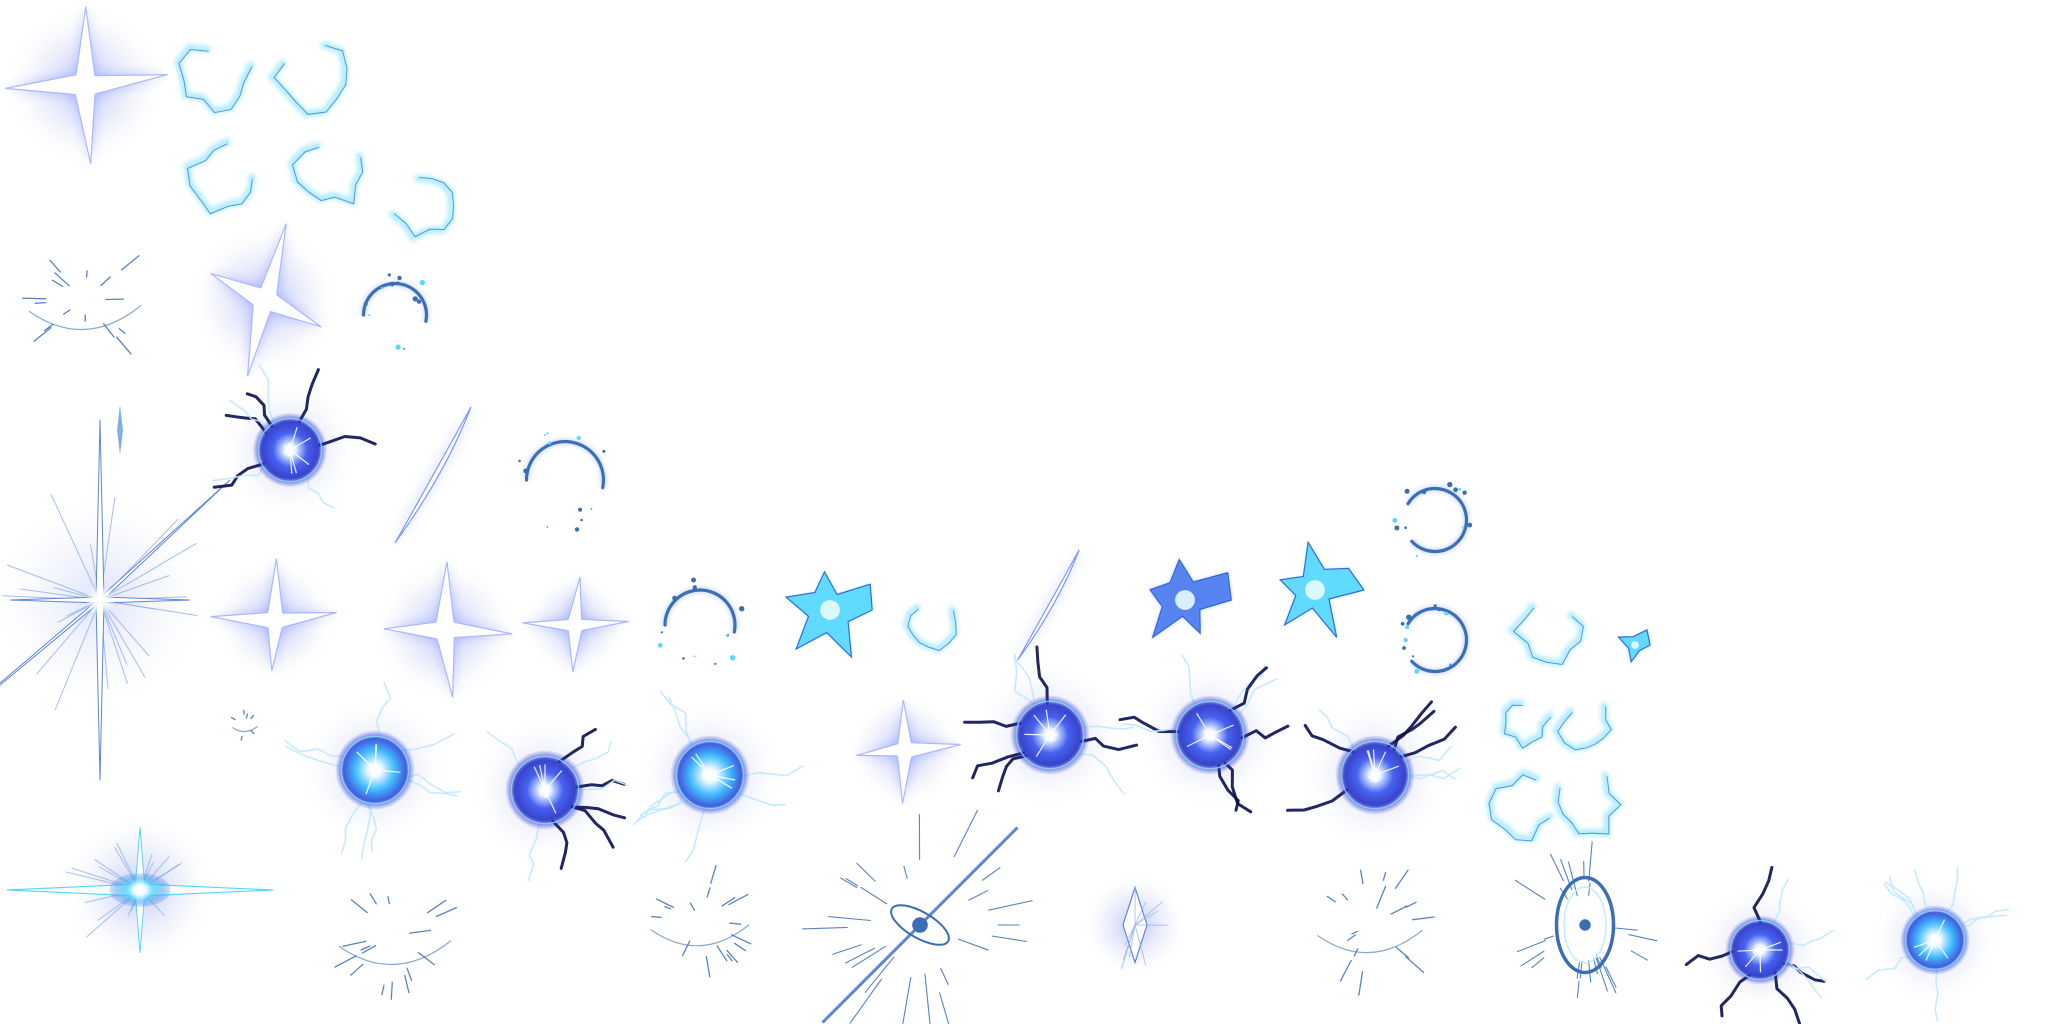 This screenshot has width=2048, height=1024. Describe the element at coordinates (100, 600) in the screenshot. I see `flare-center` at that location.